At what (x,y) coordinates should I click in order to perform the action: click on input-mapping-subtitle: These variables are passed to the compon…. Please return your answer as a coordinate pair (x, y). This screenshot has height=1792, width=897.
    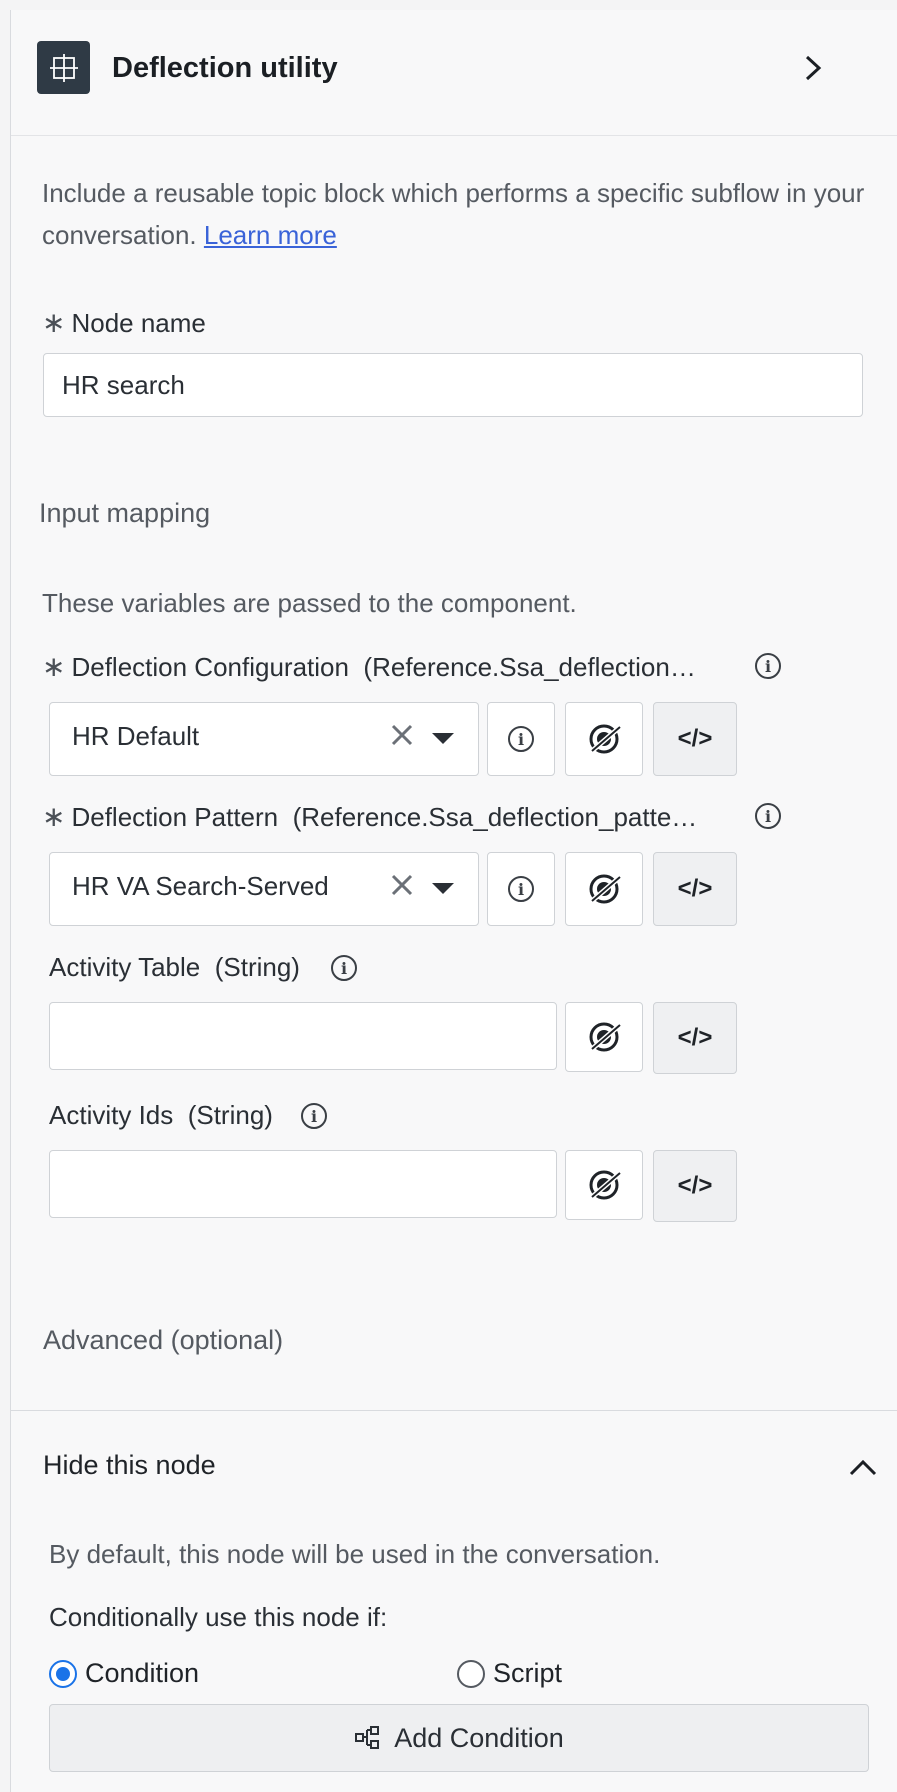
    Looking at the image, I should click on (309, 603).